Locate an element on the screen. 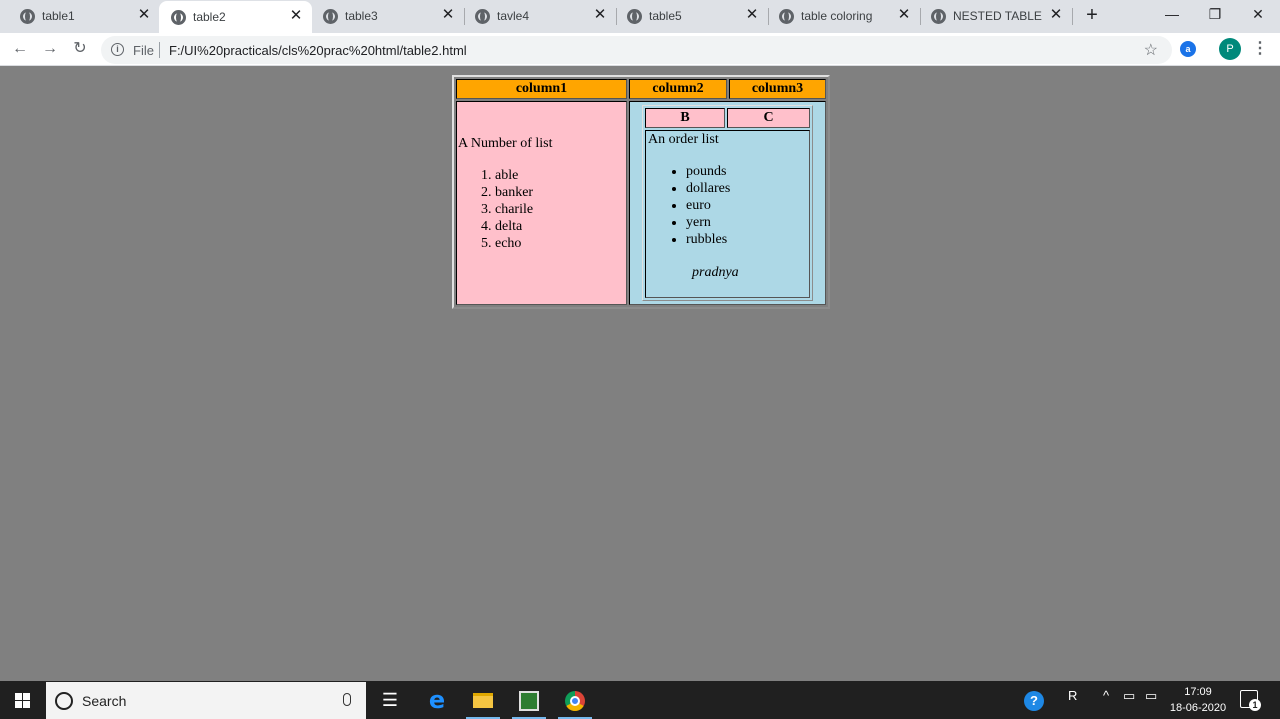 This screenshot has height=719, width=1280. header-c: C is located at coordinates (768, 118).